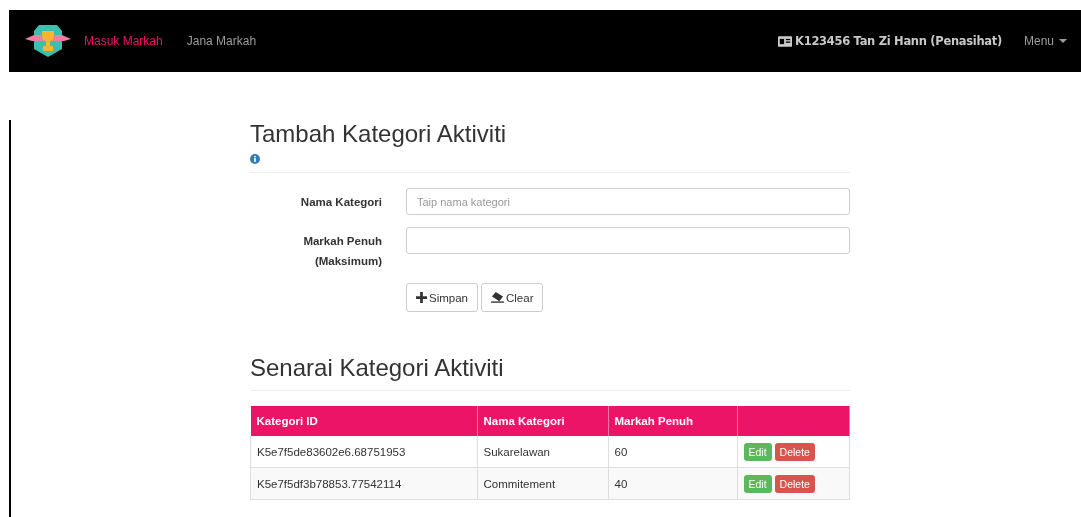  What do you see at coordinates (785, 41) in the screenshot?
I see `id-card-icon` at bounding box center [785, 41].